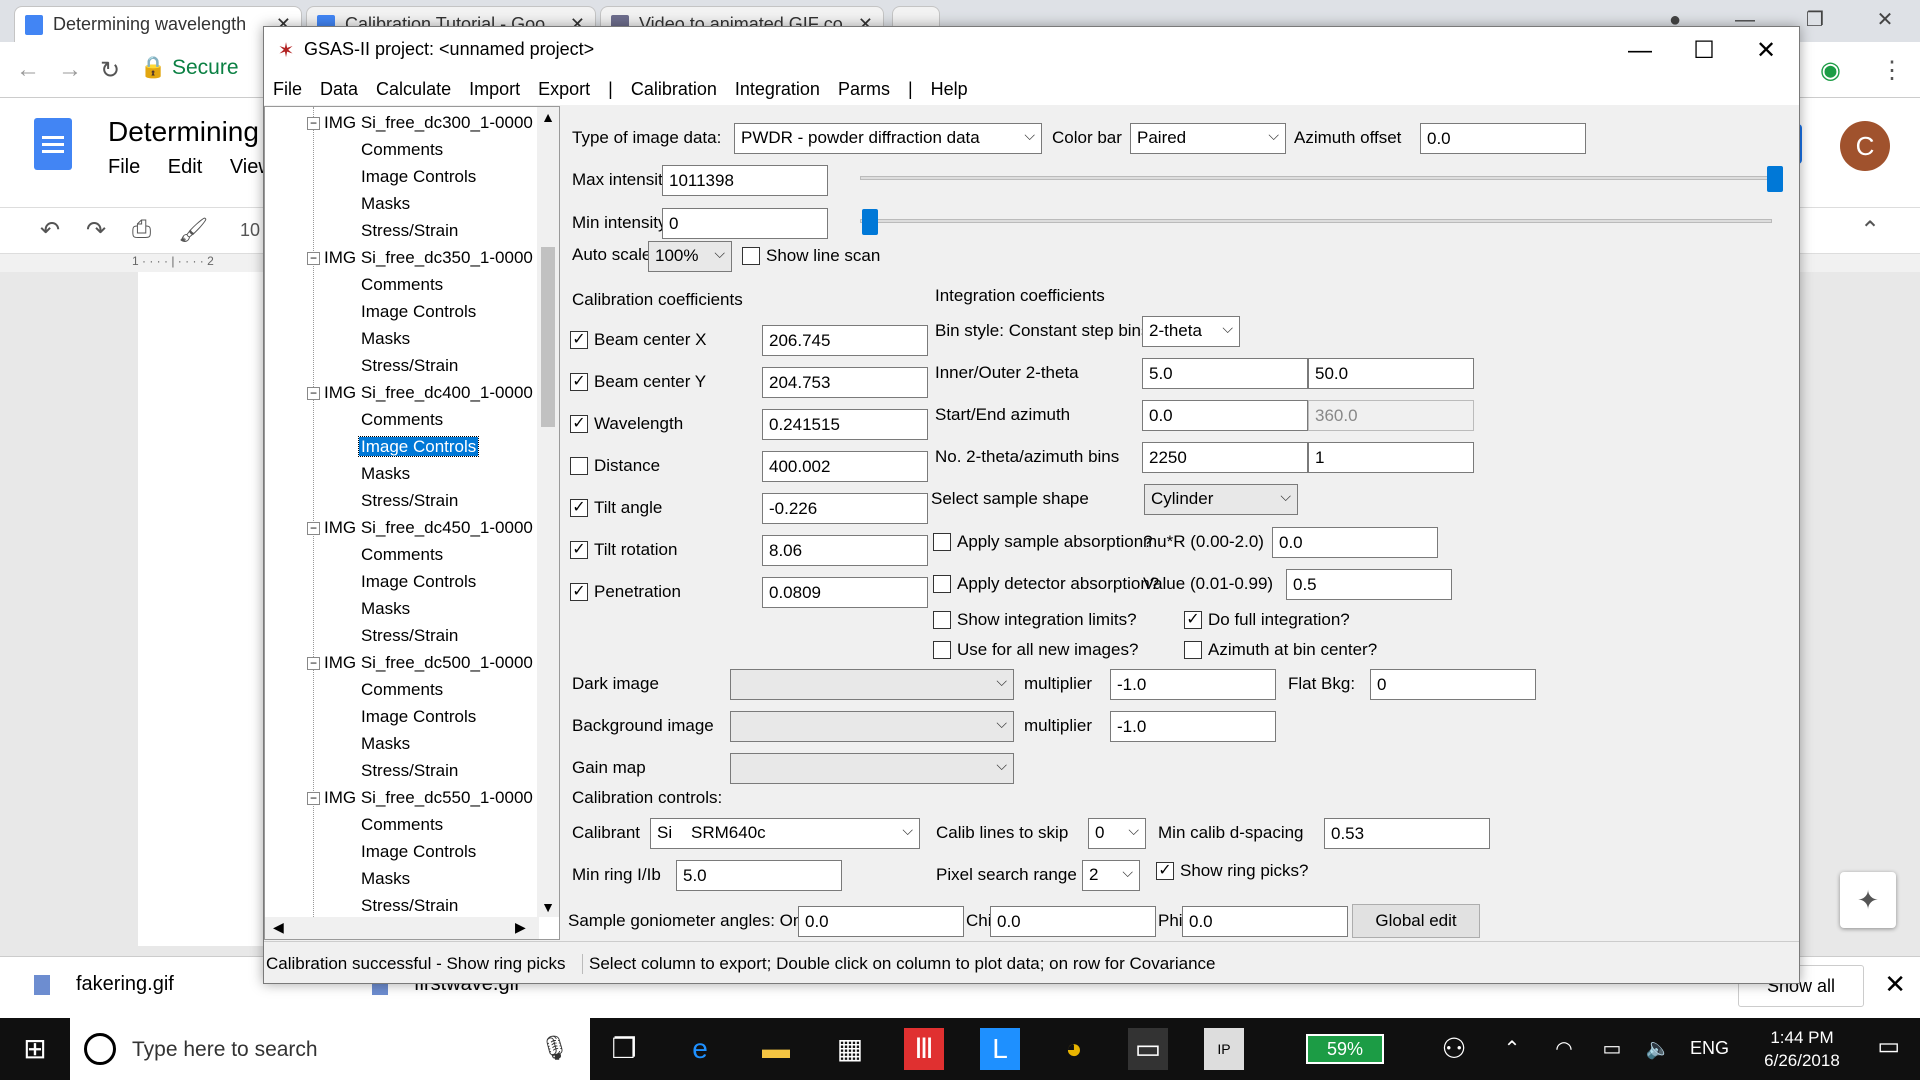 This screenshot has width=1920, height=1080. Describe the element at coordinates (872, 684) in the screenshot. I see `dark-image-select: ⌵` at that location.